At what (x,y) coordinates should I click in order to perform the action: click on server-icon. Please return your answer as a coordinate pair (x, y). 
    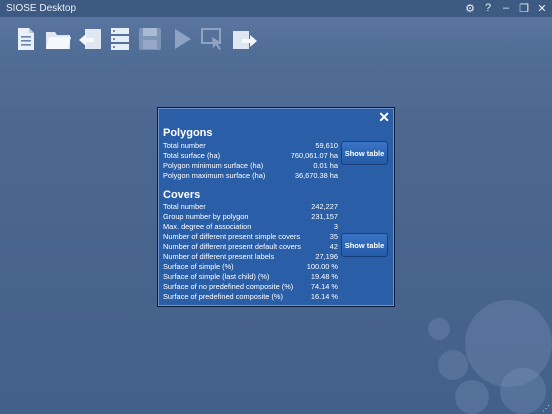
    Looking at the image, I should click on (120, 39).